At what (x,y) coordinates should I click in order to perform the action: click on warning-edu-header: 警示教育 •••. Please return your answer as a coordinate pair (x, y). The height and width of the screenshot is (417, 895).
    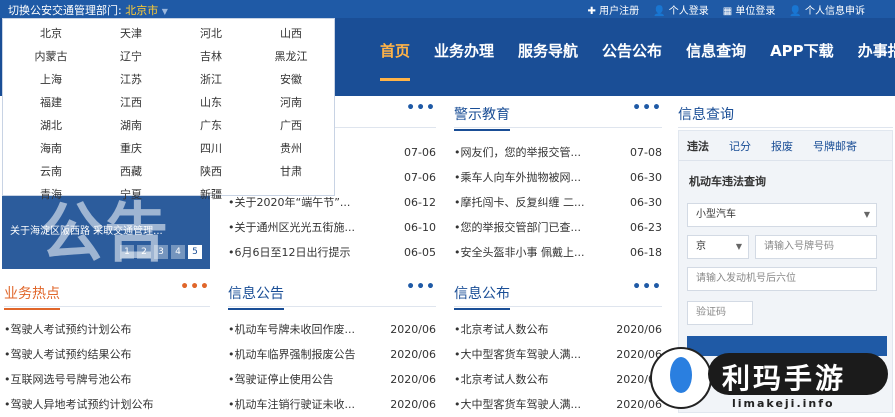
    Looking at the image, I should click on (558, 115).